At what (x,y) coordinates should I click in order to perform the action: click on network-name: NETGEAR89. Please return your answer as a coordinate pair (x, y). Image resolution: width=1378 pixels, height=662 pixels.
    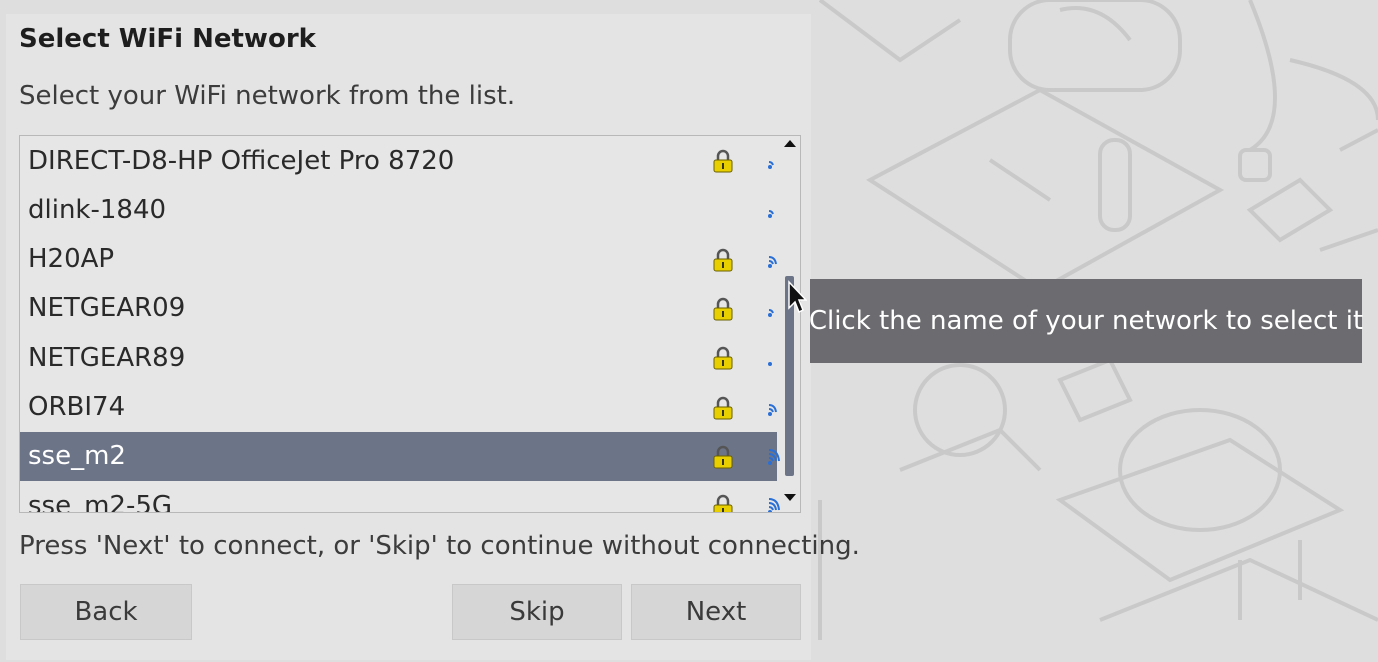
    Looking at the image, I should click on (107, 357).